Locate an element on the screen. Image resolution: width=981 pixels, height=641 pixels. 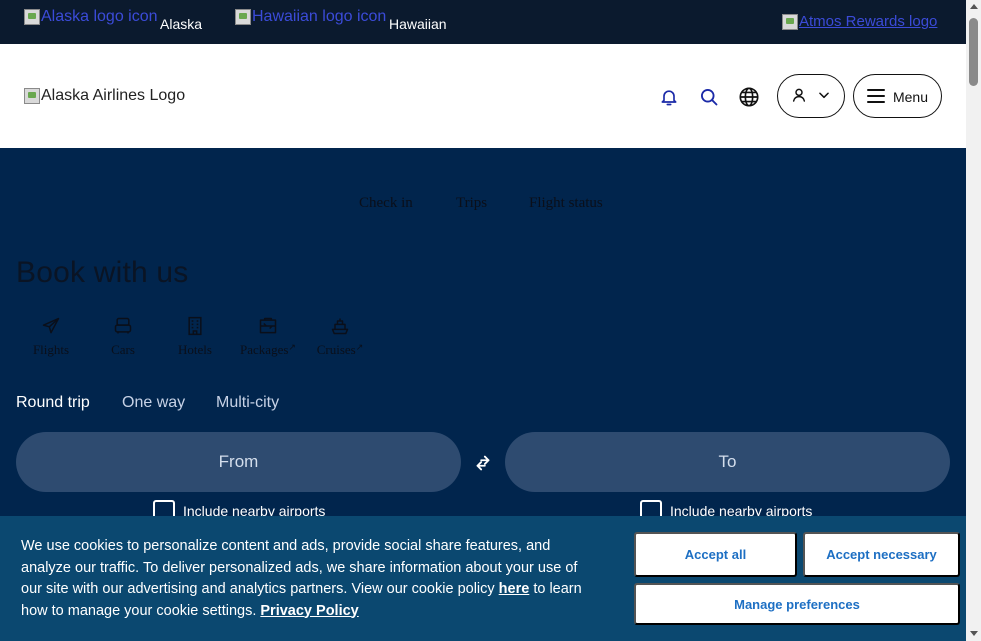
product-tab-cruises: Cruises↗ is located at coordinates (340, 337).